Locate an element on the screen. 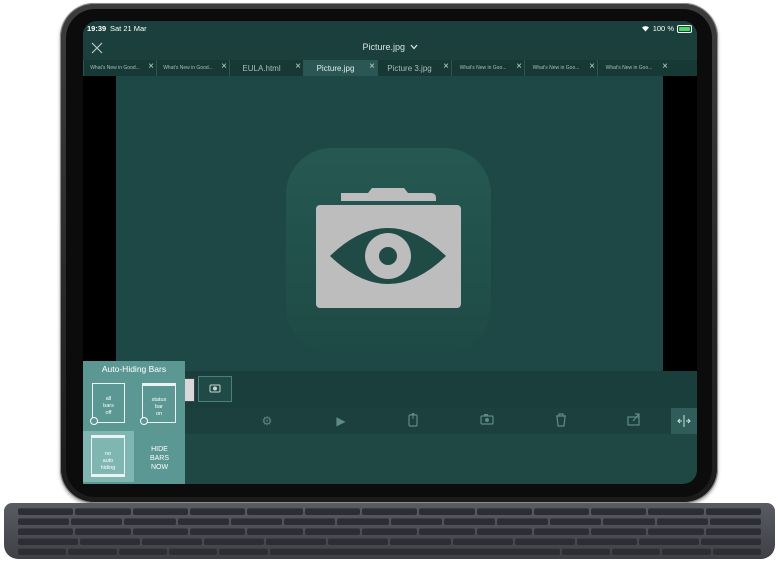  option-label: HIDE is located at coordinates (159, 449).